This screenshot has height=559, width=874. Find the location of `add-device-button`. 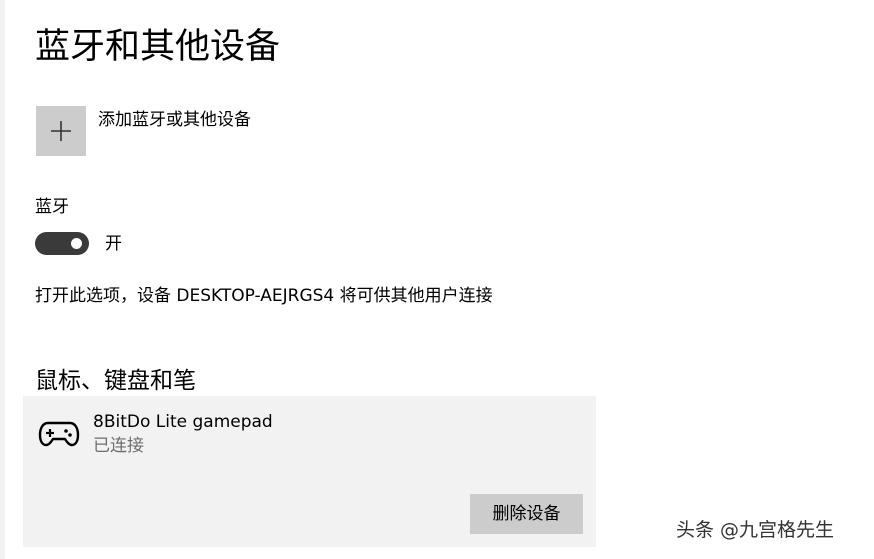

add-device-button is located at coordinates (61, 131).